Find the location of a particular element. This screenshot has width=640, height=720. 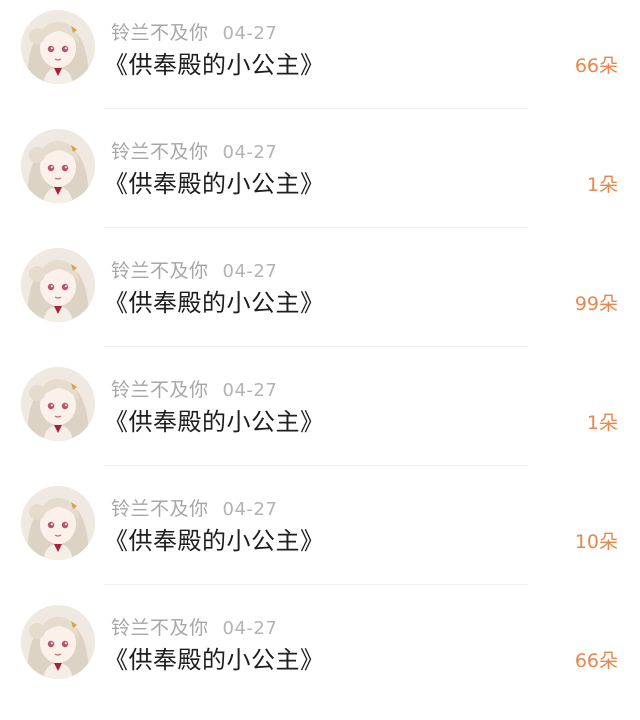

gift-count: 10朵 is located at coordinates (596, 542).